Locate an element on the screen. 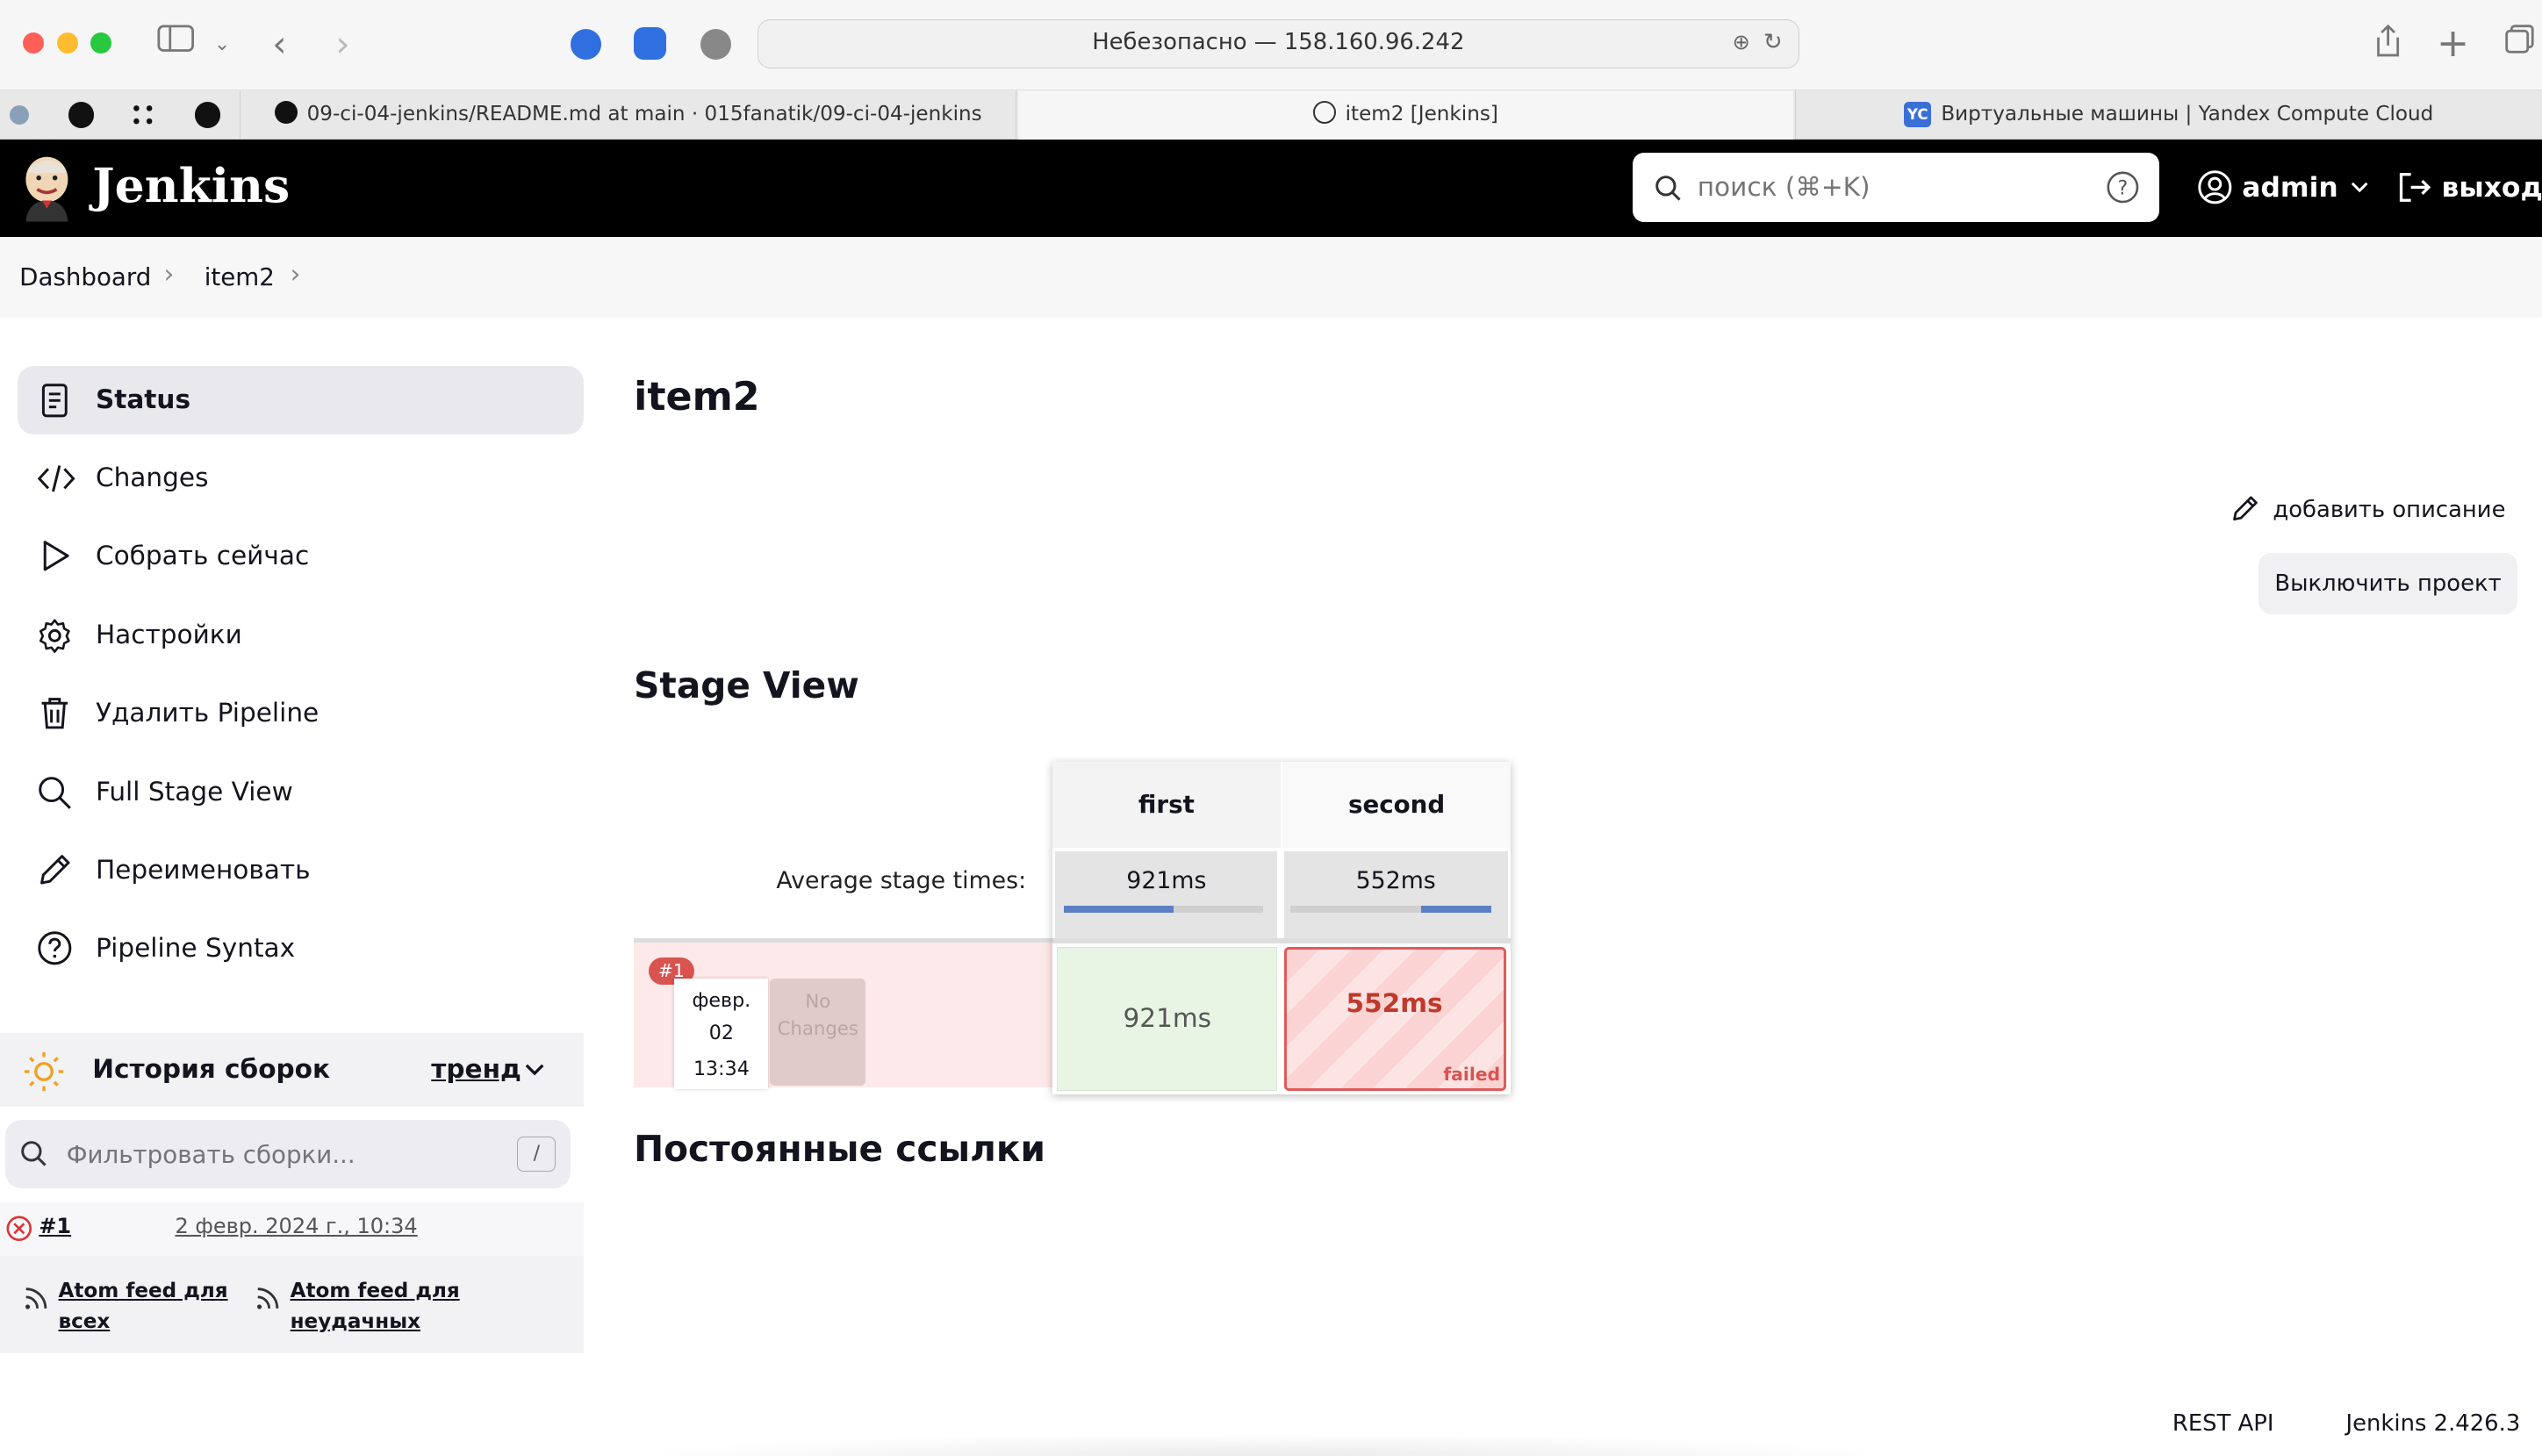 The height and width of the screenshot is (1456, 2542). stage-cell-second-failed: 552ms failed is located at coordinates (1394, 1018).